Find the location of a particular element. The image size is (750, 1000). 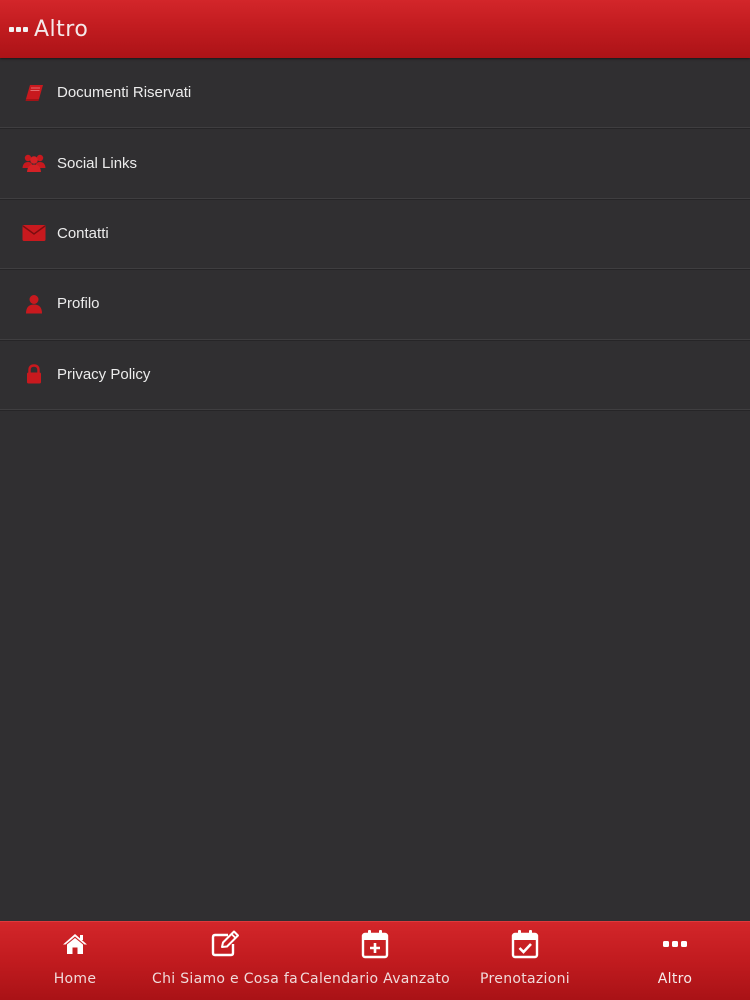

menu-item-documenti-riservati: Documenti Riservati is located at coordinates (375, 93).